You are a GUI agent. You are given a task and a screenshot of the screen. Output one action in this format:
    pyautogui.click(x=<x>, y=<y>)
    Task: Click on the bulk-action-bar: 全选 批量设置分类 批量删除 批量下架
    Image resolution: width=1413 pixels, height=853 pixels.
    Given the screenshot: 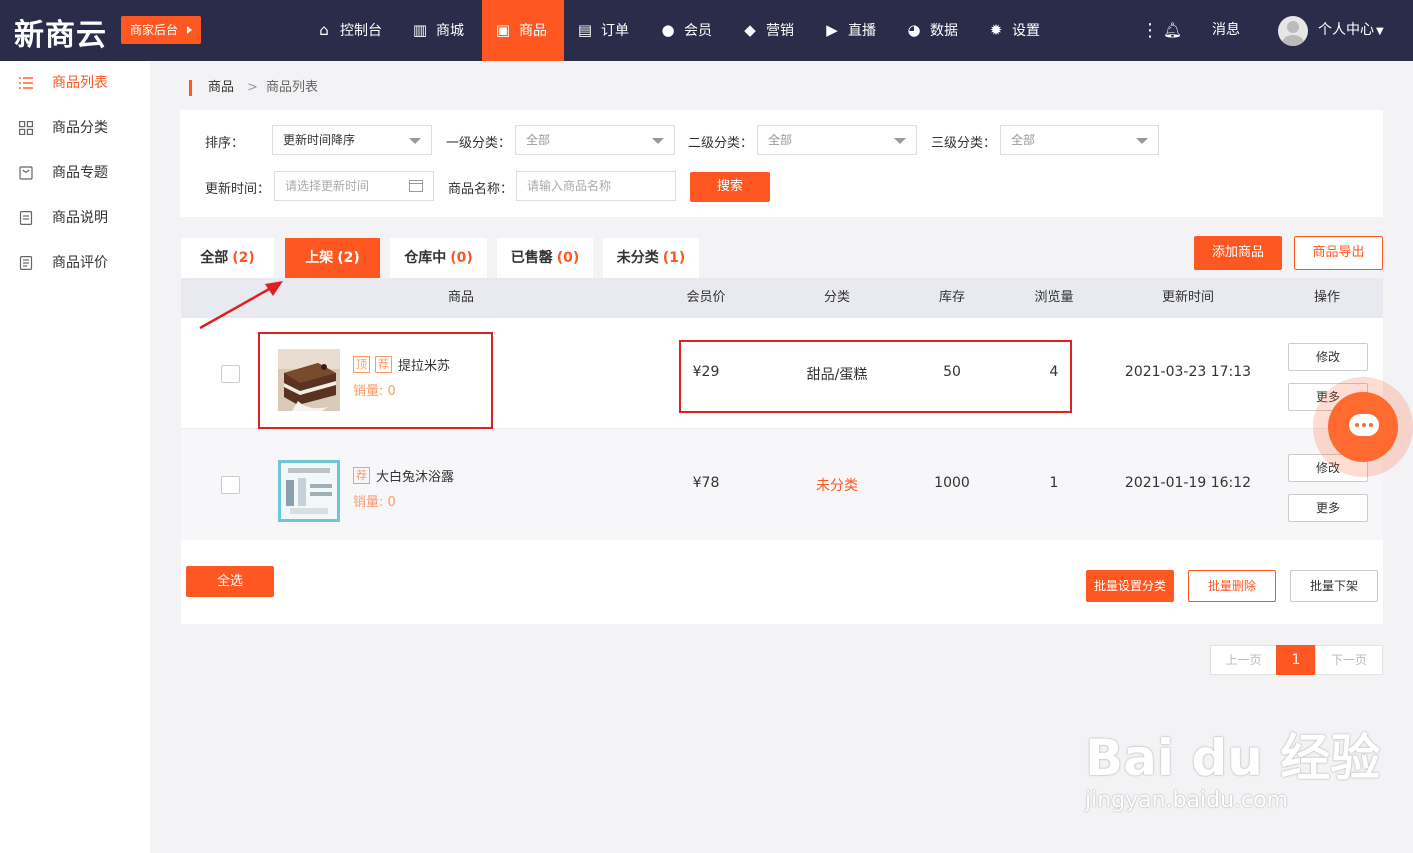 What is the action you would take?
    pyautogui.click(x=782, y=582)
    